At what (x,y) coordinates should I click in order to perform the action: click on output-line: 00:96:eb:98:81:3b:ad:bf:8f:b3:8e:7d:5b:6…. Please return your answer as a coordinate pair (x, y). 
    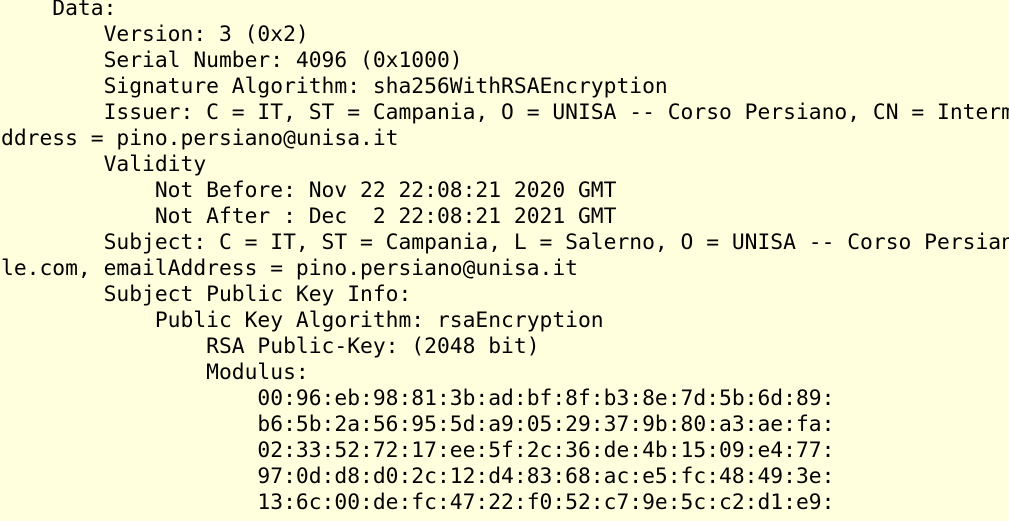
    Looking at the image, I should click on (418, 398).